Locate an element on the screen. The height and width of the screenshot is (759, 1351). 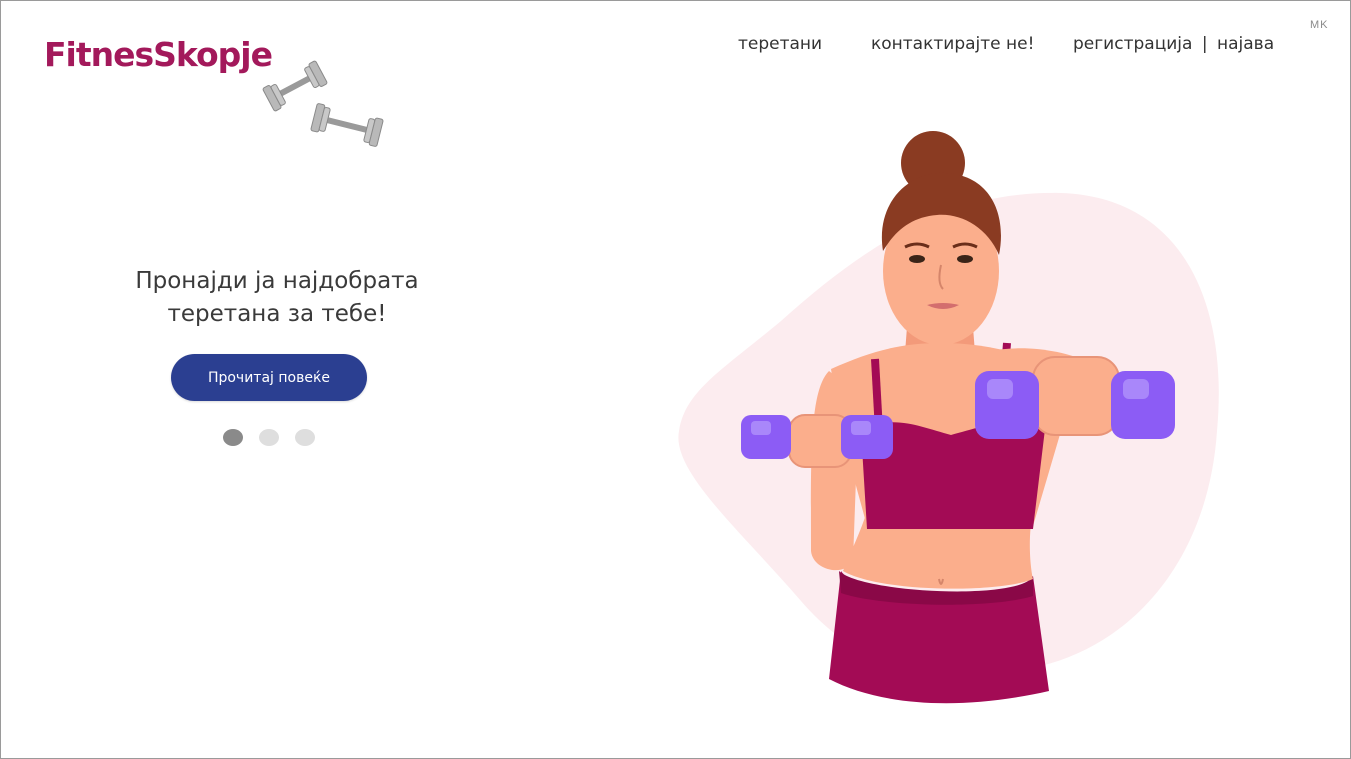
hero-headline-line1: Пронајди ја најдобрата is located at coordinates (277, 281).